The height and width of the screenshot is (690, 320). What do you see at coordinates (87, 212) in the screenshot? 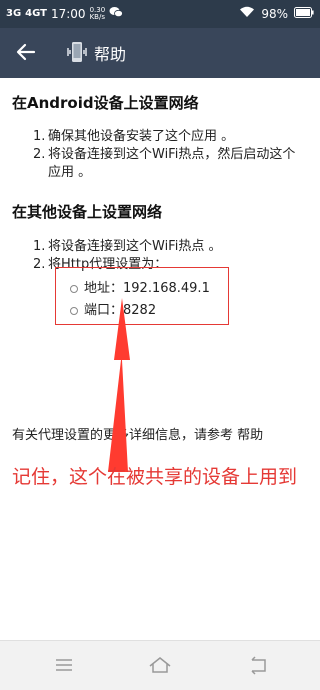
I see `section-heading-other: 在其他设备上设置网络` at bounding box center [87, 212].